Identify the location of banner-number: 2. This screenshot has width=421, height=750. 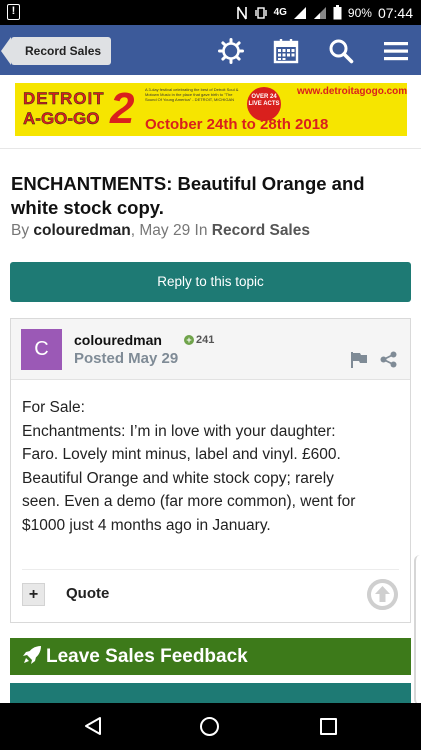
(122, 108).